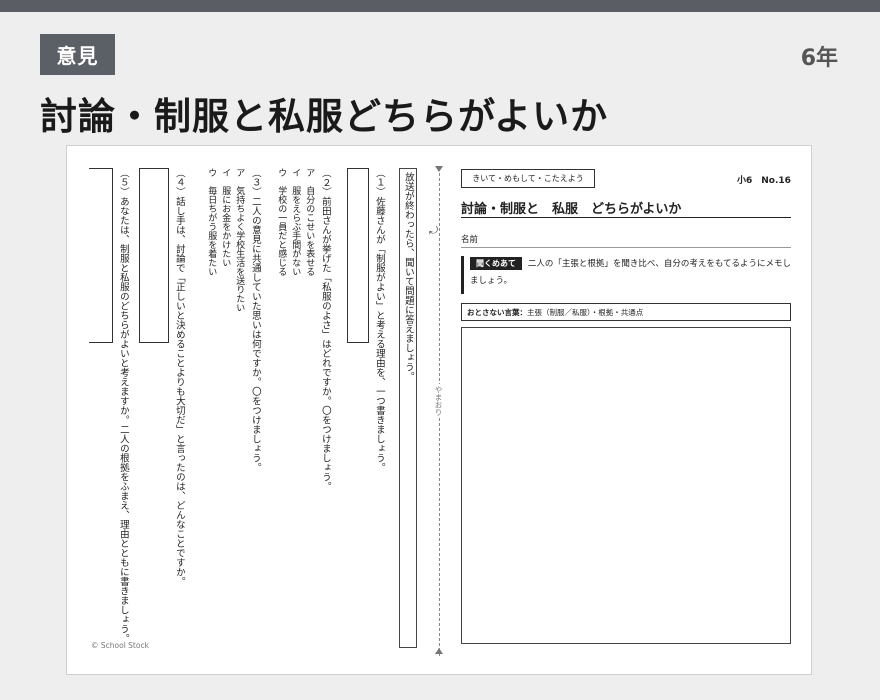 The width and height of the screenshot is (880, 700). What do you see at coordinates (408, 408) in the screenshot?
I see `instruction-box: 放送が終わったら、聞いて問題に答えましょう。` at bounding box center [408, 408].